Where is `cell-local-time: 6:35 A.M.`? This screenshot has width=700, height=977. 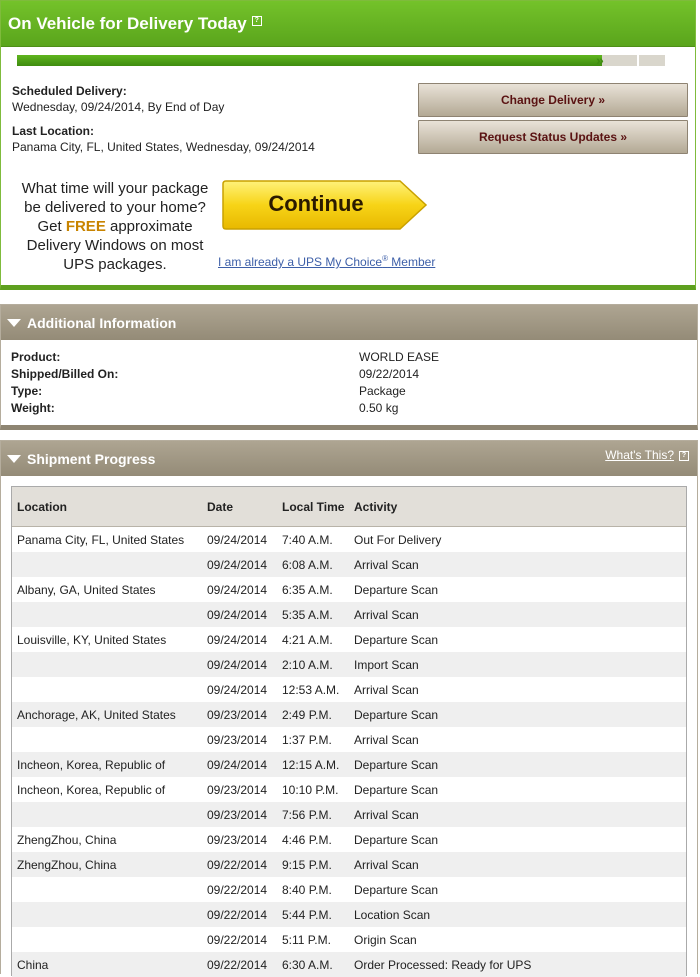
cell-local-time: 6:35 A.M. is located at coordinates (307, 589).